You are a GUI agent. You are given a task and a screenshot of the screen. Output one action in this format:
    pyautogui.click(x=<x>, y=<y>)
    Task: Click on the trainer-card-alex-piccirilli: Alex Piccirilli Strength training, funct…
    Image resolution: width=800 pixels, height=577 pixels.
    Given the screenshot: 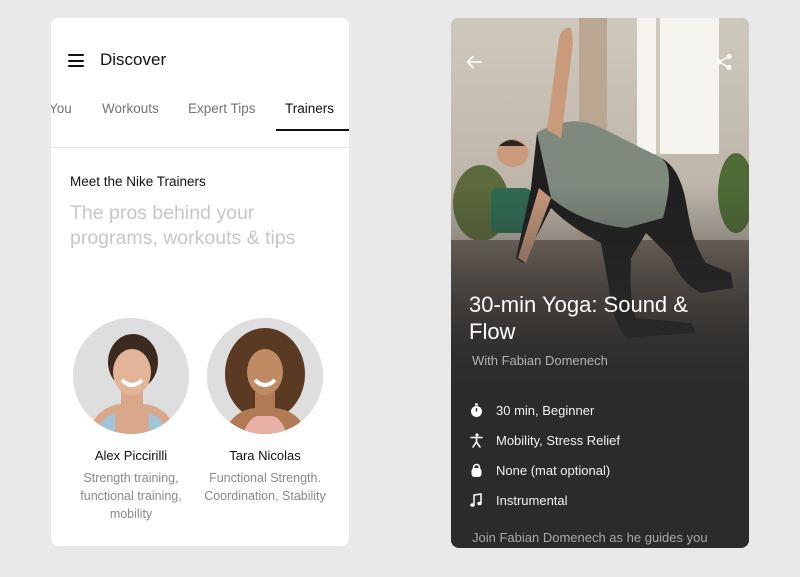 What is the action you would take?
    pyautogui.click(x=131, y=420)
    